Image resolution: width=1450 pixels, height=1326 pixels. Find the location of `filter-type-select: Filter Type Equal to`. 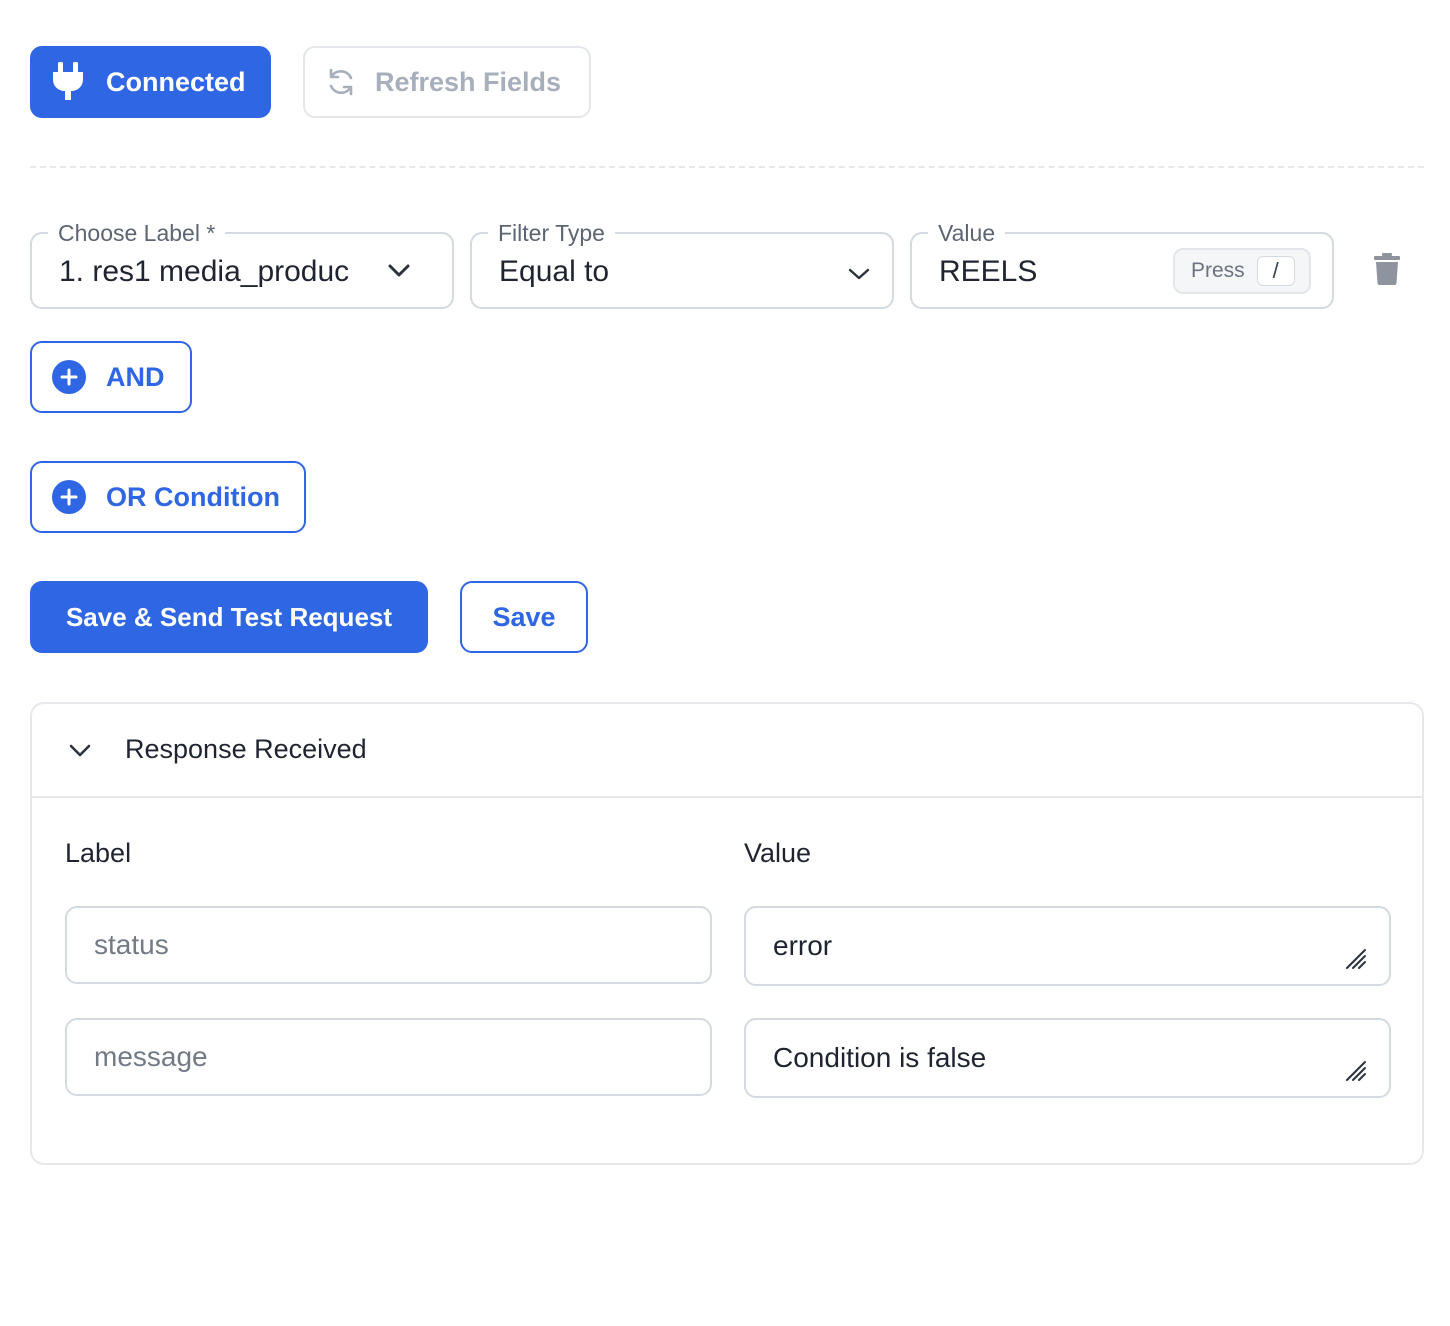

filter-type-select: Filter Type Equal to is located at coordinates (682, 263).